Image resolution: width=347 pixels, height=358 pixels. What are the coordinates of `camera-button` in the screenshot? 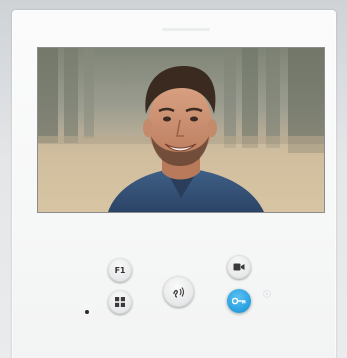 It's located at (239, 267).